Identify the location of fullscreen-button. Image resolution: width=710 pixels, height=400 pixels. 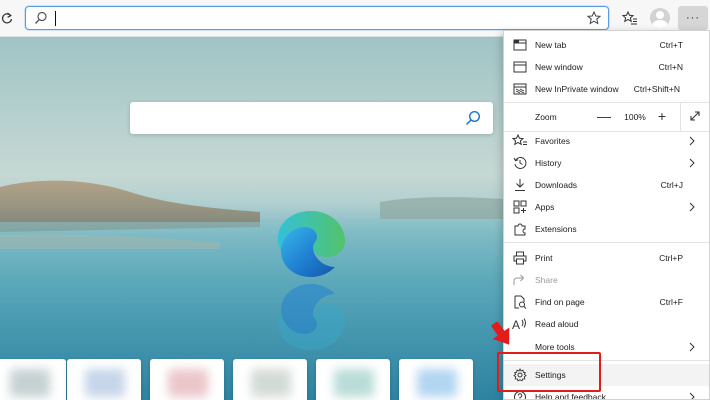
(695, 116).